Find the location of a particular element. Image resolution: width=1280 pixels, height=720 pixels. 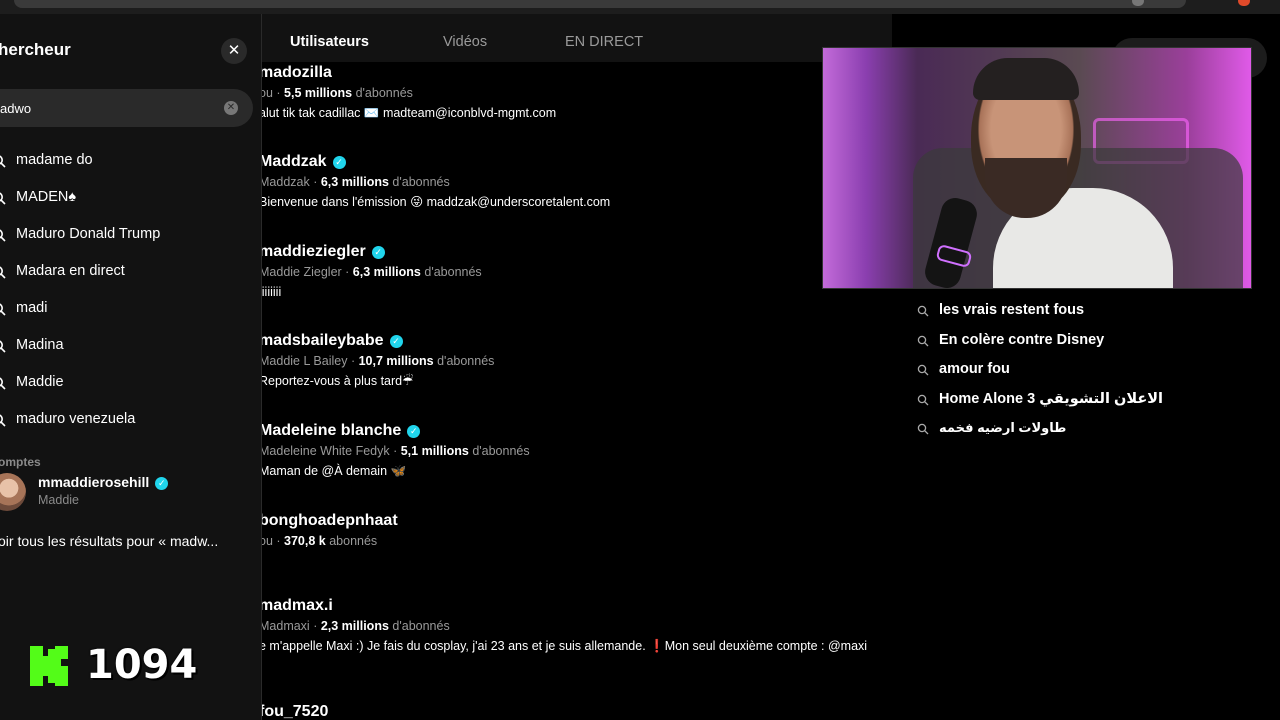

trending-item: طاولات ارضيه فخمه is located at coordinates (1085, 433).